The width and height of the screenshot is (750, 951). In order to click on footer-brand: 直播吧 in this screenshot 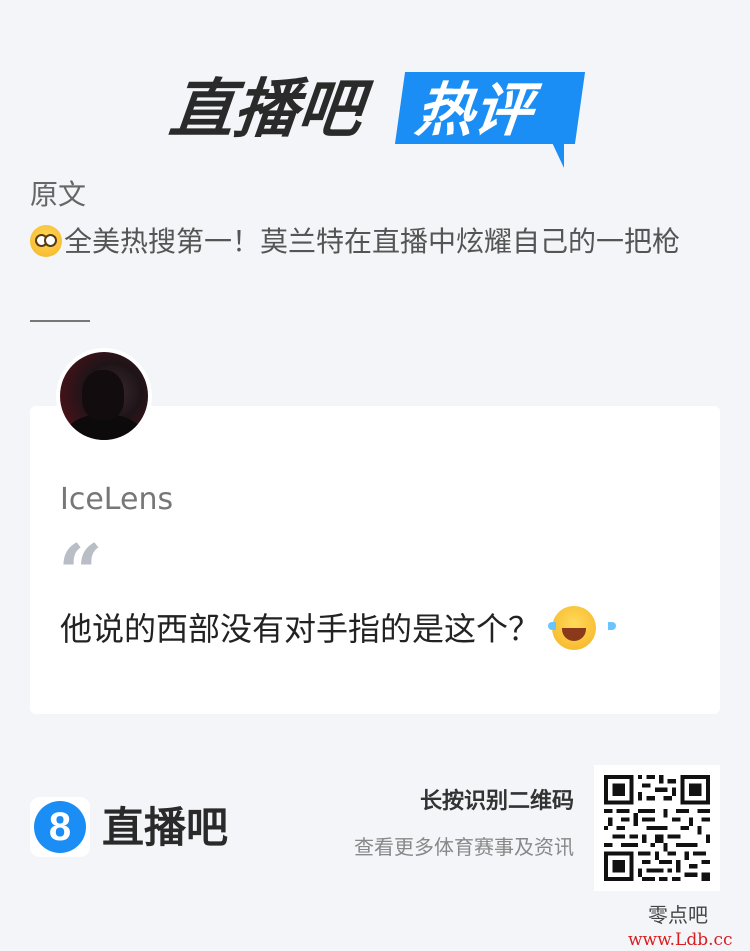, I will do `click(165, 827)`.